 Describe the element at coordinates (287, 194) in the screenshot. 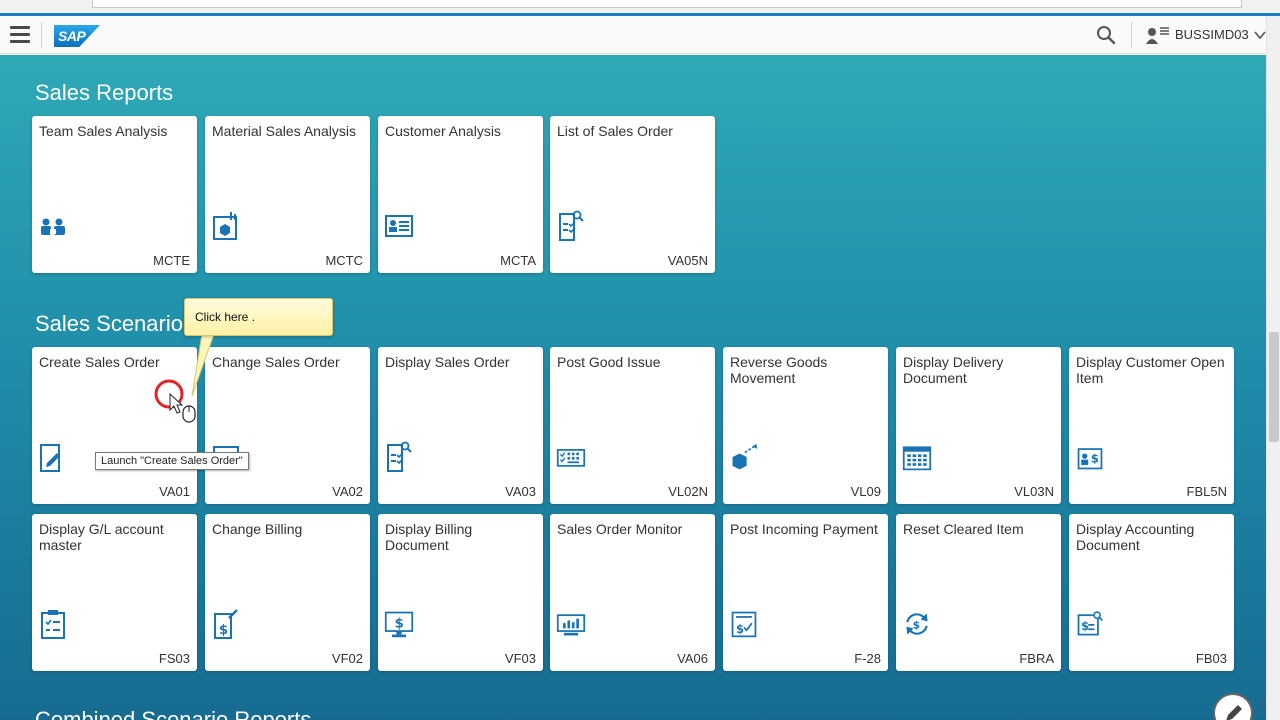

I see `tile-material-sales-analysis: Material Sales Analysis MCTC` at that location.